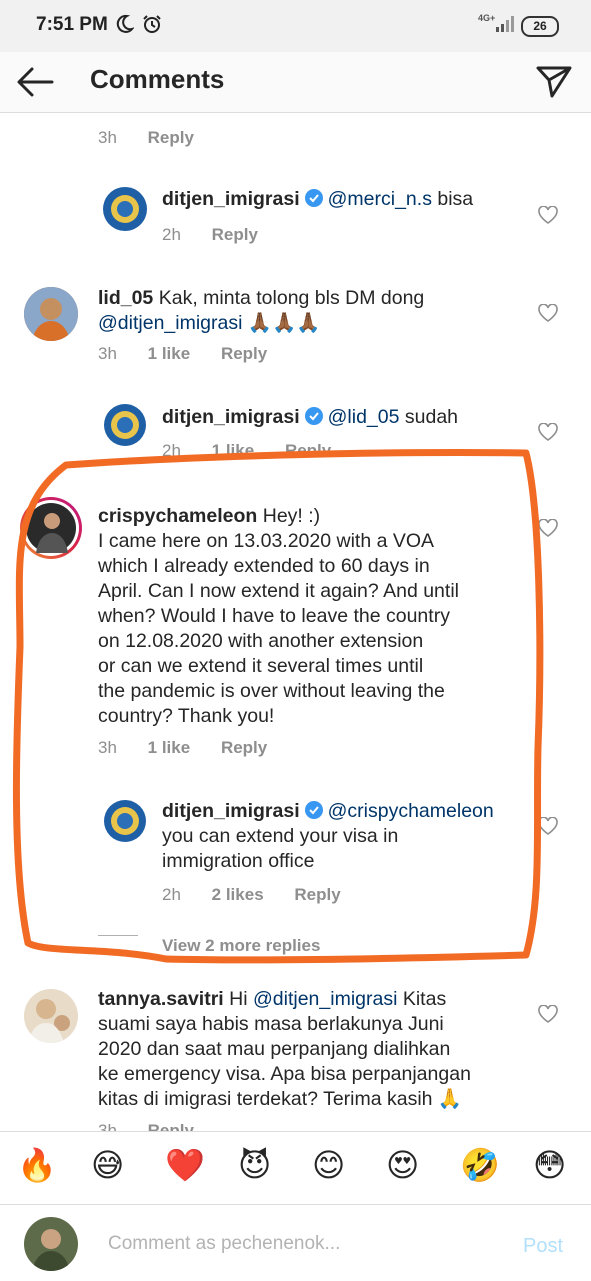 The image size is (591, 1281). I want to click on comment-body: Hey! :), so click(289, 516).